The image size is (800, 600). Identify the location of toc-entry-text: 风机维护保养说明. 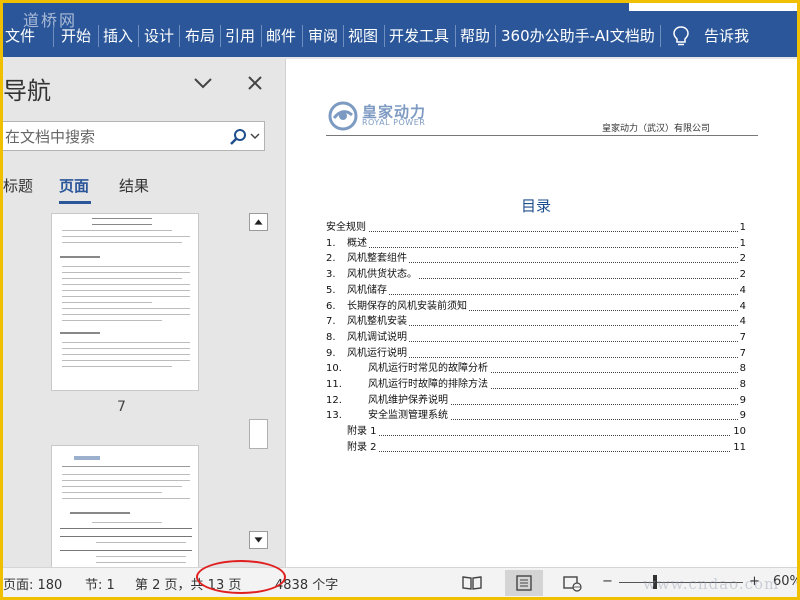
(409, 400).